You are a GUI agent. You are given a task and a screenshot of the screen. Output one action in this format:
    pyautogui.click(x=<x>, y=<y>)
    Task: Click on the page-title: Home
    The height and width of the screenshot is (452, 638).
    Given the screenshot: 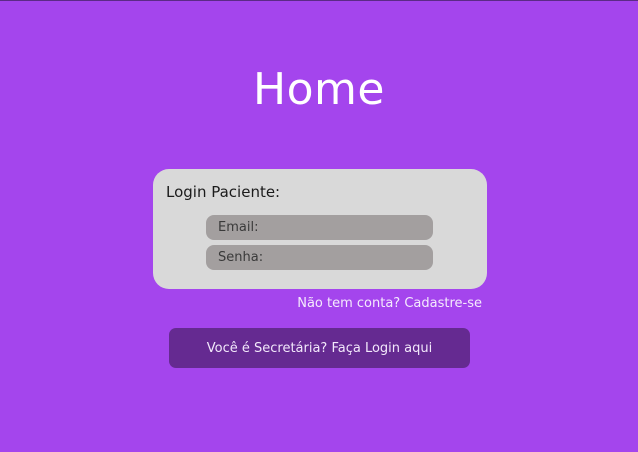 What is the action you would take?
    pyautogui.click(x=319, y=89)
    